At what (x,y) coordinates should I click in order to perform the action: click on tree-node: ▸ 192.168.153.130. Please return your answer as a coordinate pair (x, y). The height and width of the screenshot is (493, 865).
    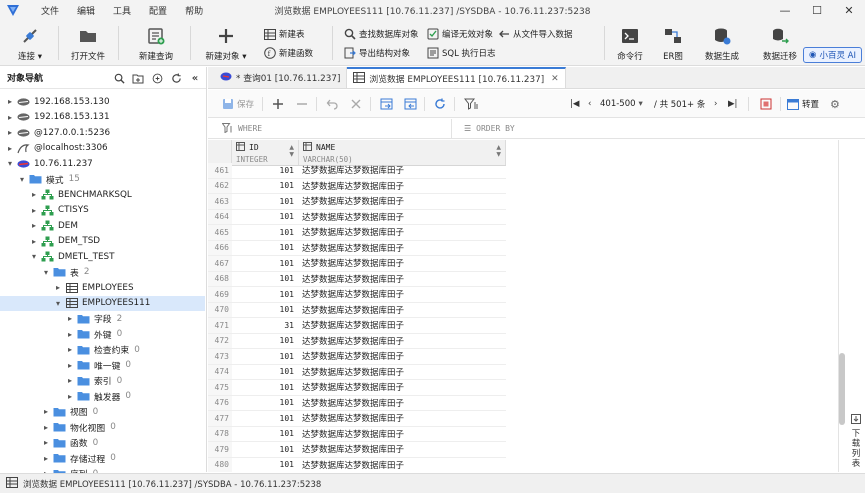
    Looking at the image, I should click on (102, 102).